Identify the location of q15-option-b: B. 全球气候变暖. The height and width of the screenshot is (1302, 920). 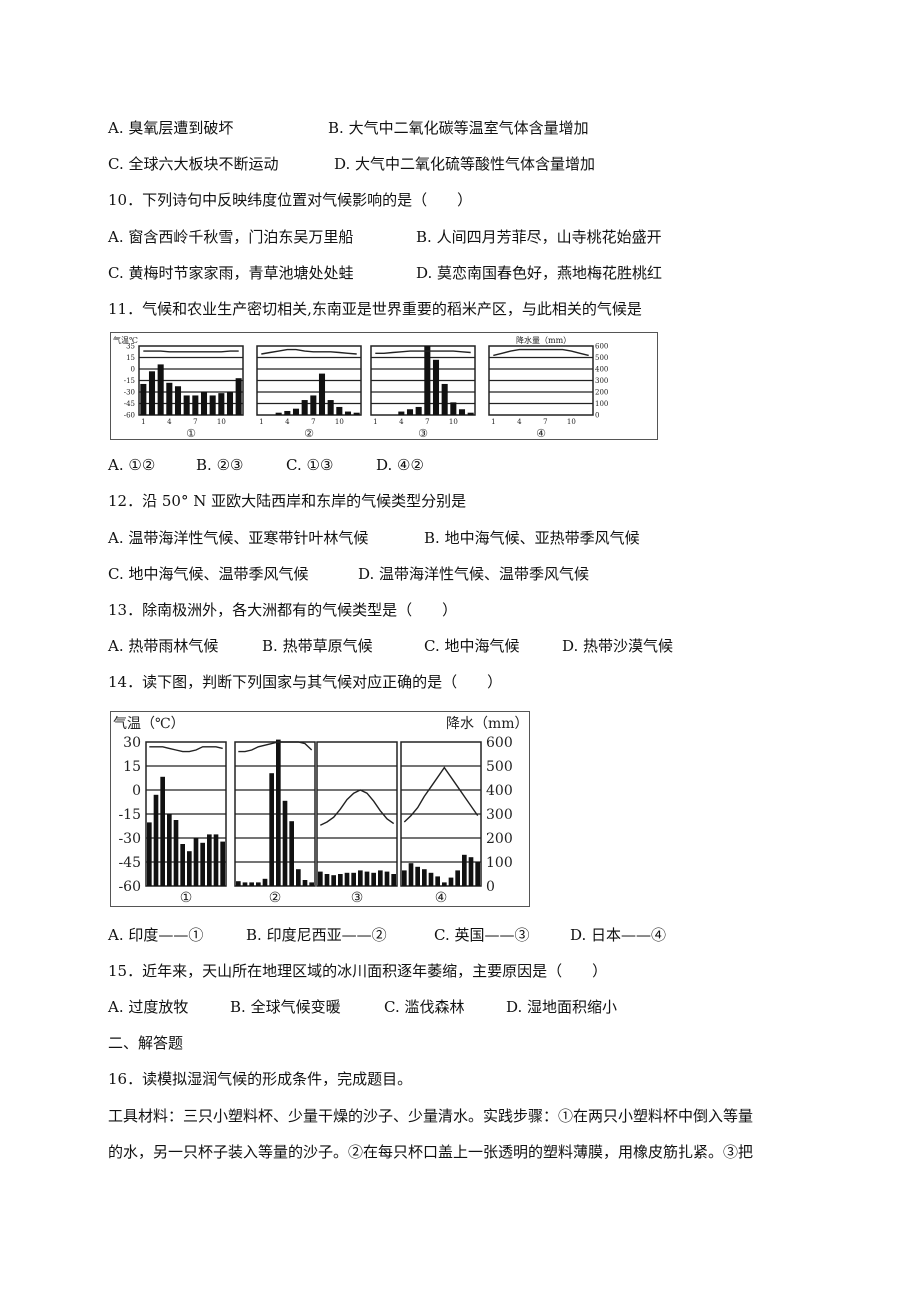
(285, 1007).